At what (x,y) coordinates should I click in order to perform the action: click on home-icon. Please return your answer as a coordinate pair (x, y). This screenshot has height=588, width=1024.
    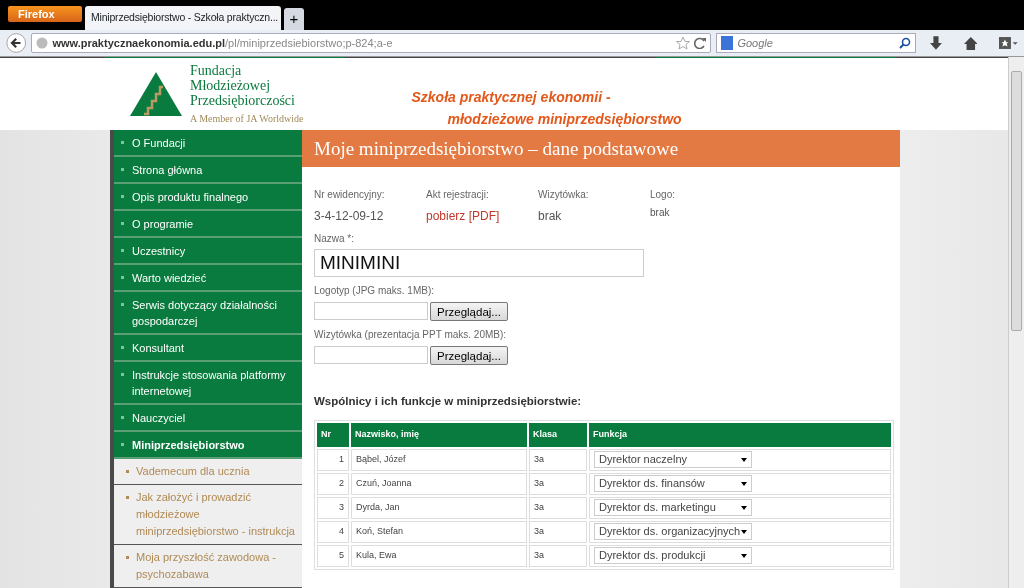
    Looking at the image, I should click on (970, 43).